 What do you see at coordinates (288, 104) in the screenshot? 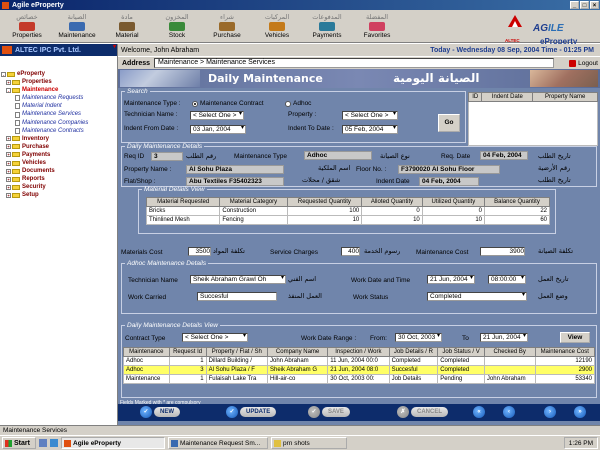
I see `radio-adhoc` at bounding box center [288, 104].